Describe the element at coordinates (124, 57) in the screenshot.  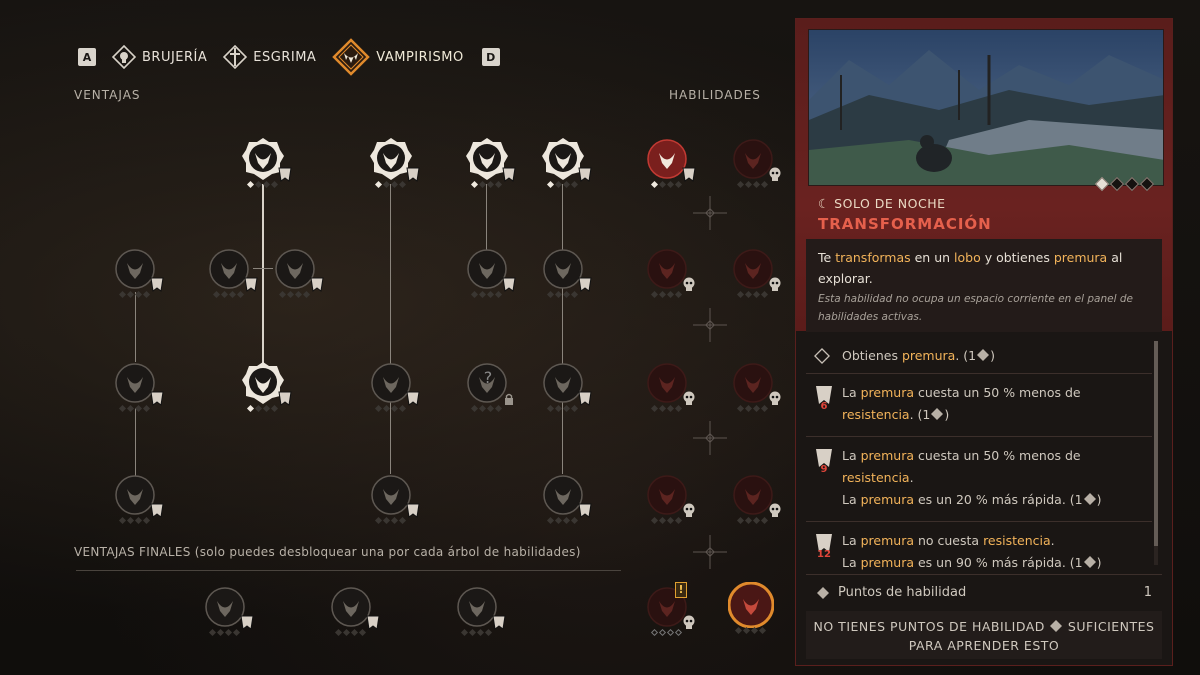
I see `witchcraft-icon` at that location.